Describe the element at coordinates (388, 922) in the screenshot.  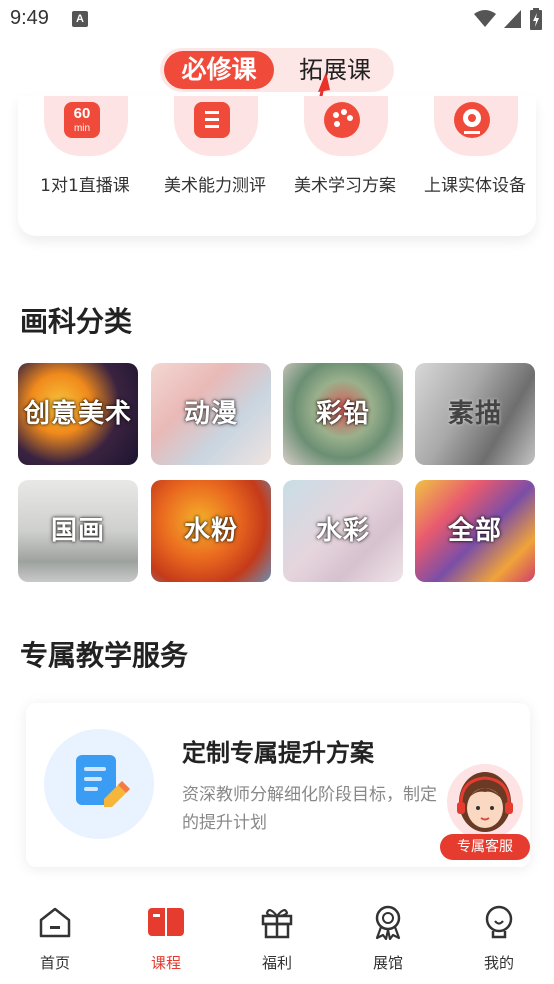
I see `medal-icon` at that location.